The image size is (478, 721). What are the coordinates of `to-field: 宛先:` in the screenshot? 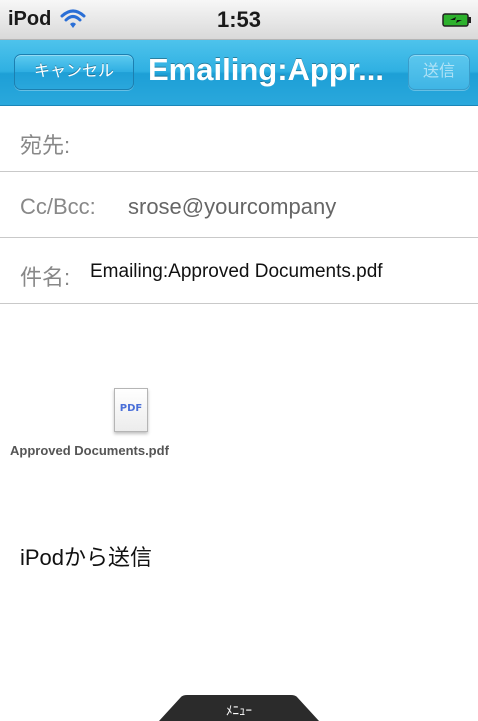 It's located at (239, 139).